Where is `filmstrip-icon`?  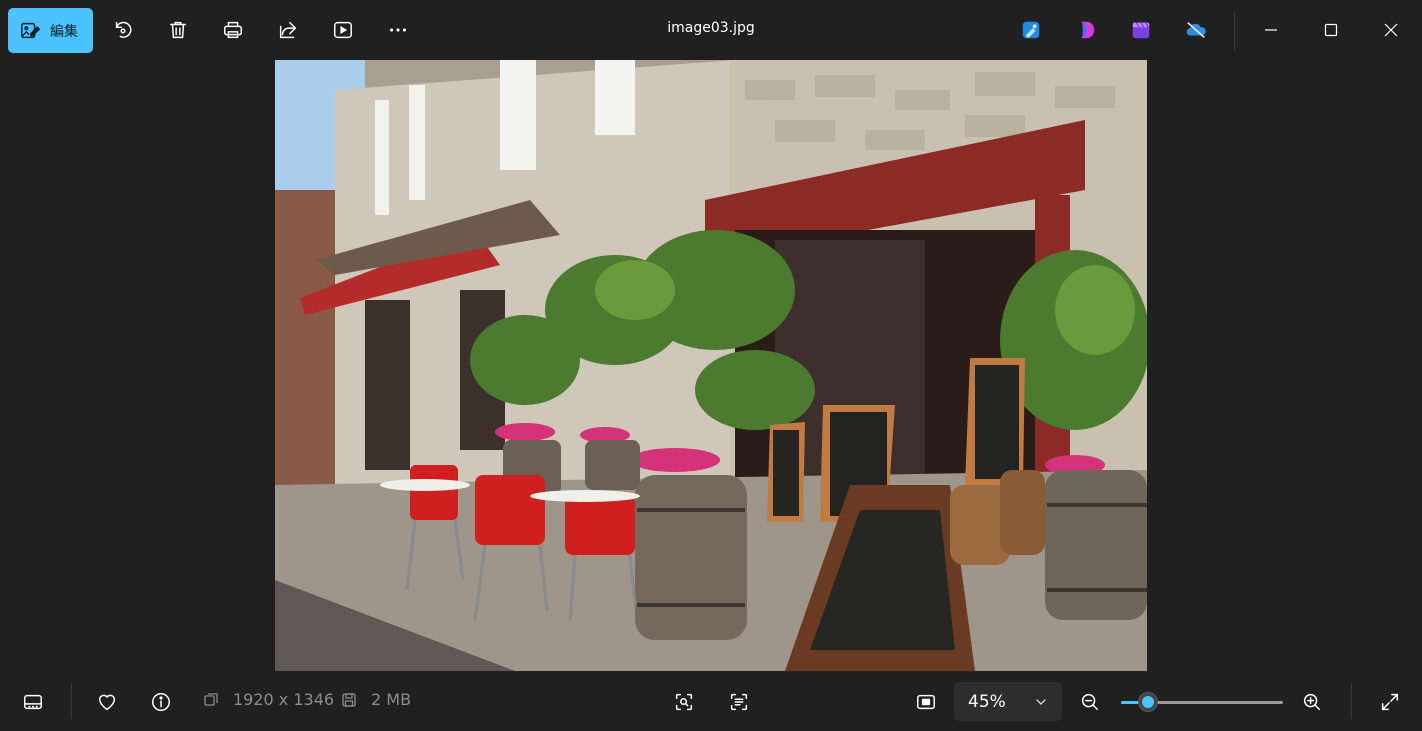
filmstrip-icon is located at coordinates (33, 702).